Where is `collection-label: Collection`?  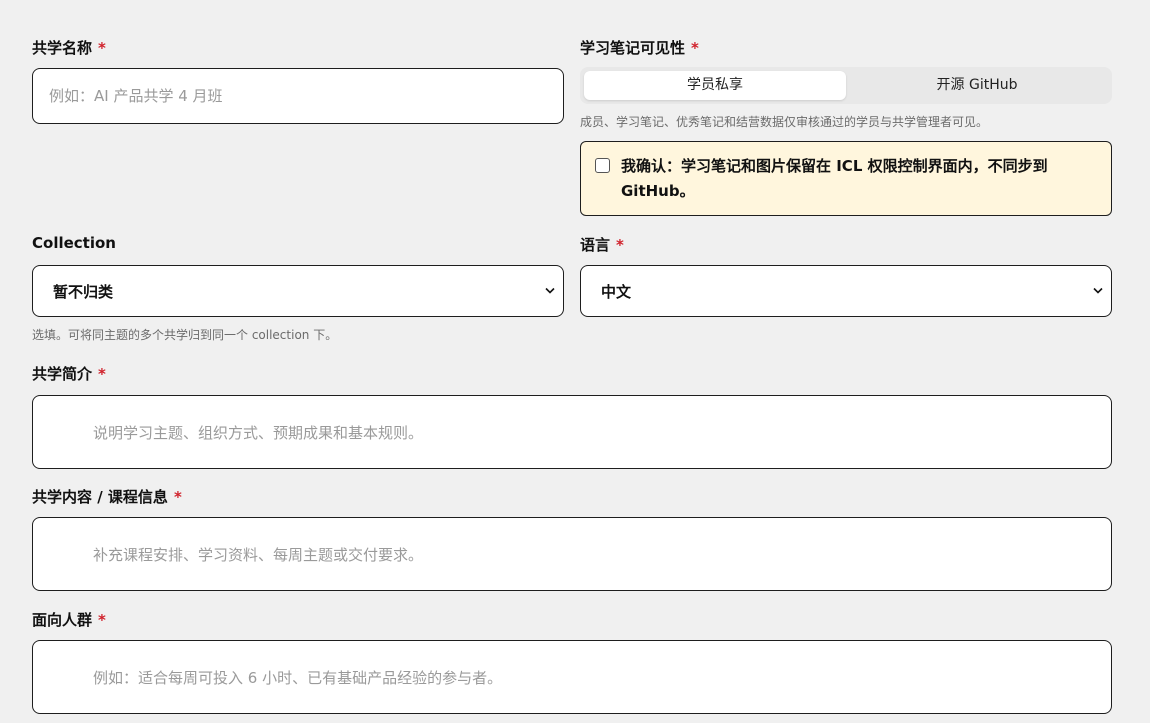
collection-label: Collection is located at coordinates (74, 243).